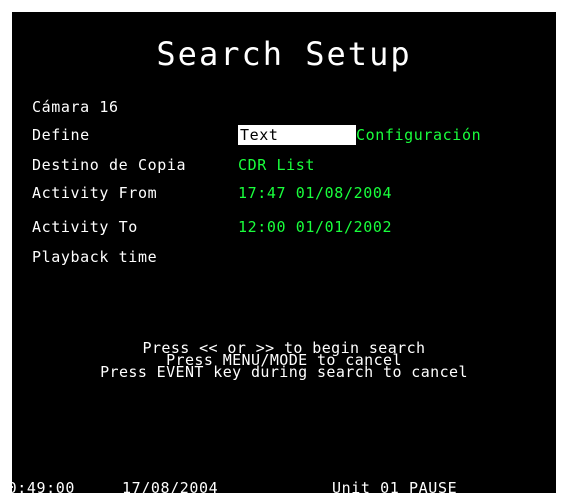 The height and width of the screenshot is (493, 567). I want to click on activity-to-row: Activity To 12:00 01/01/2002, so click(211, 227).